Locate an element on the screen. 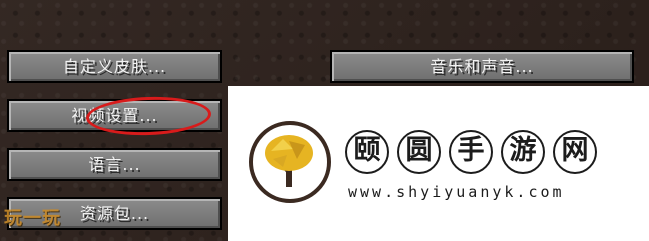 The image size is (649, 241). brand-char-1: 颐 is located at coordinates (367, 152).